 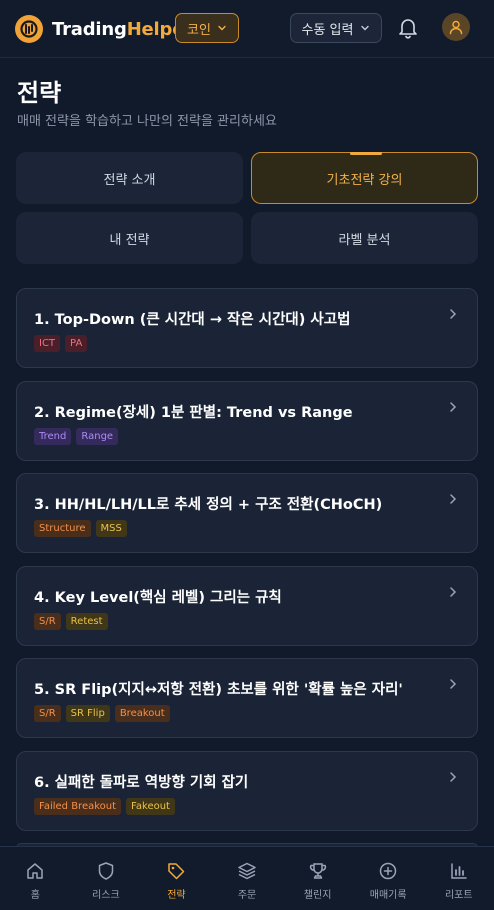 I want to click on top-bar: TradingHelper 코인 수동 입력, so click(x=247, y=29).